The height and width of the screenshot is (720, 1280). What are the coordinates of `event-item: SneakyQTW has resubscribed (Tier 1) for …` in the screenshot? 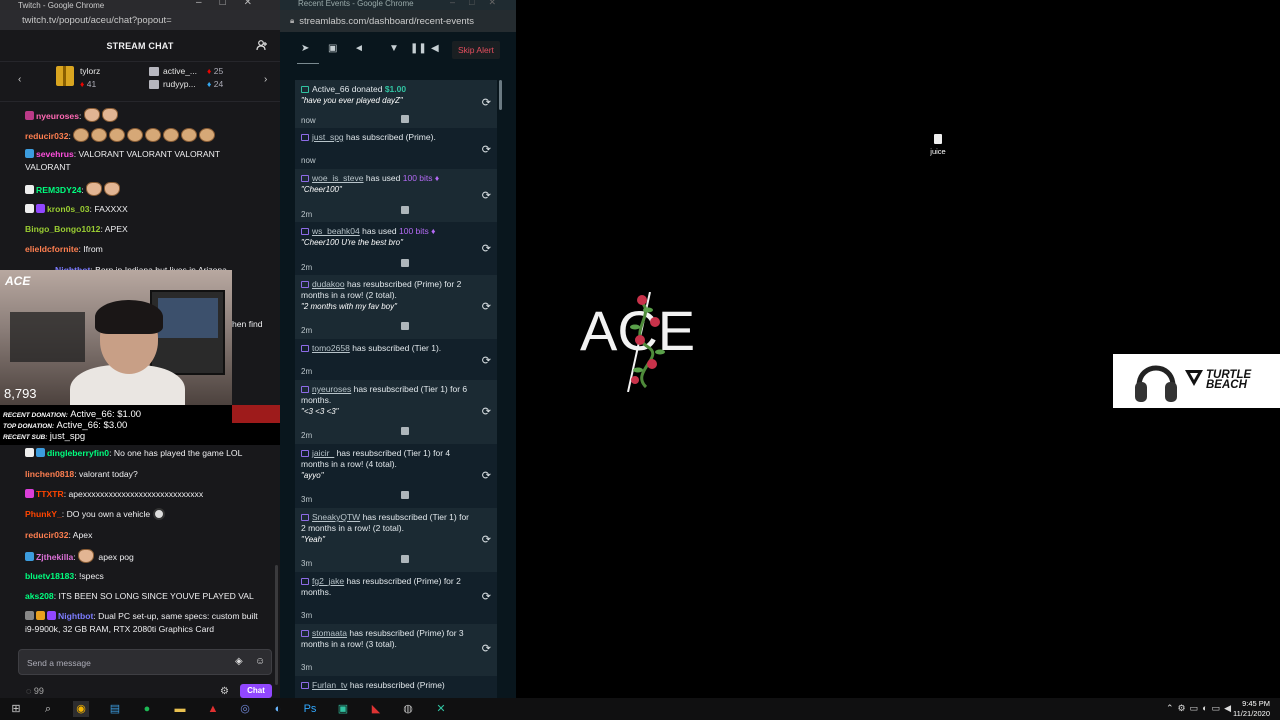 It's located at (396, 540).